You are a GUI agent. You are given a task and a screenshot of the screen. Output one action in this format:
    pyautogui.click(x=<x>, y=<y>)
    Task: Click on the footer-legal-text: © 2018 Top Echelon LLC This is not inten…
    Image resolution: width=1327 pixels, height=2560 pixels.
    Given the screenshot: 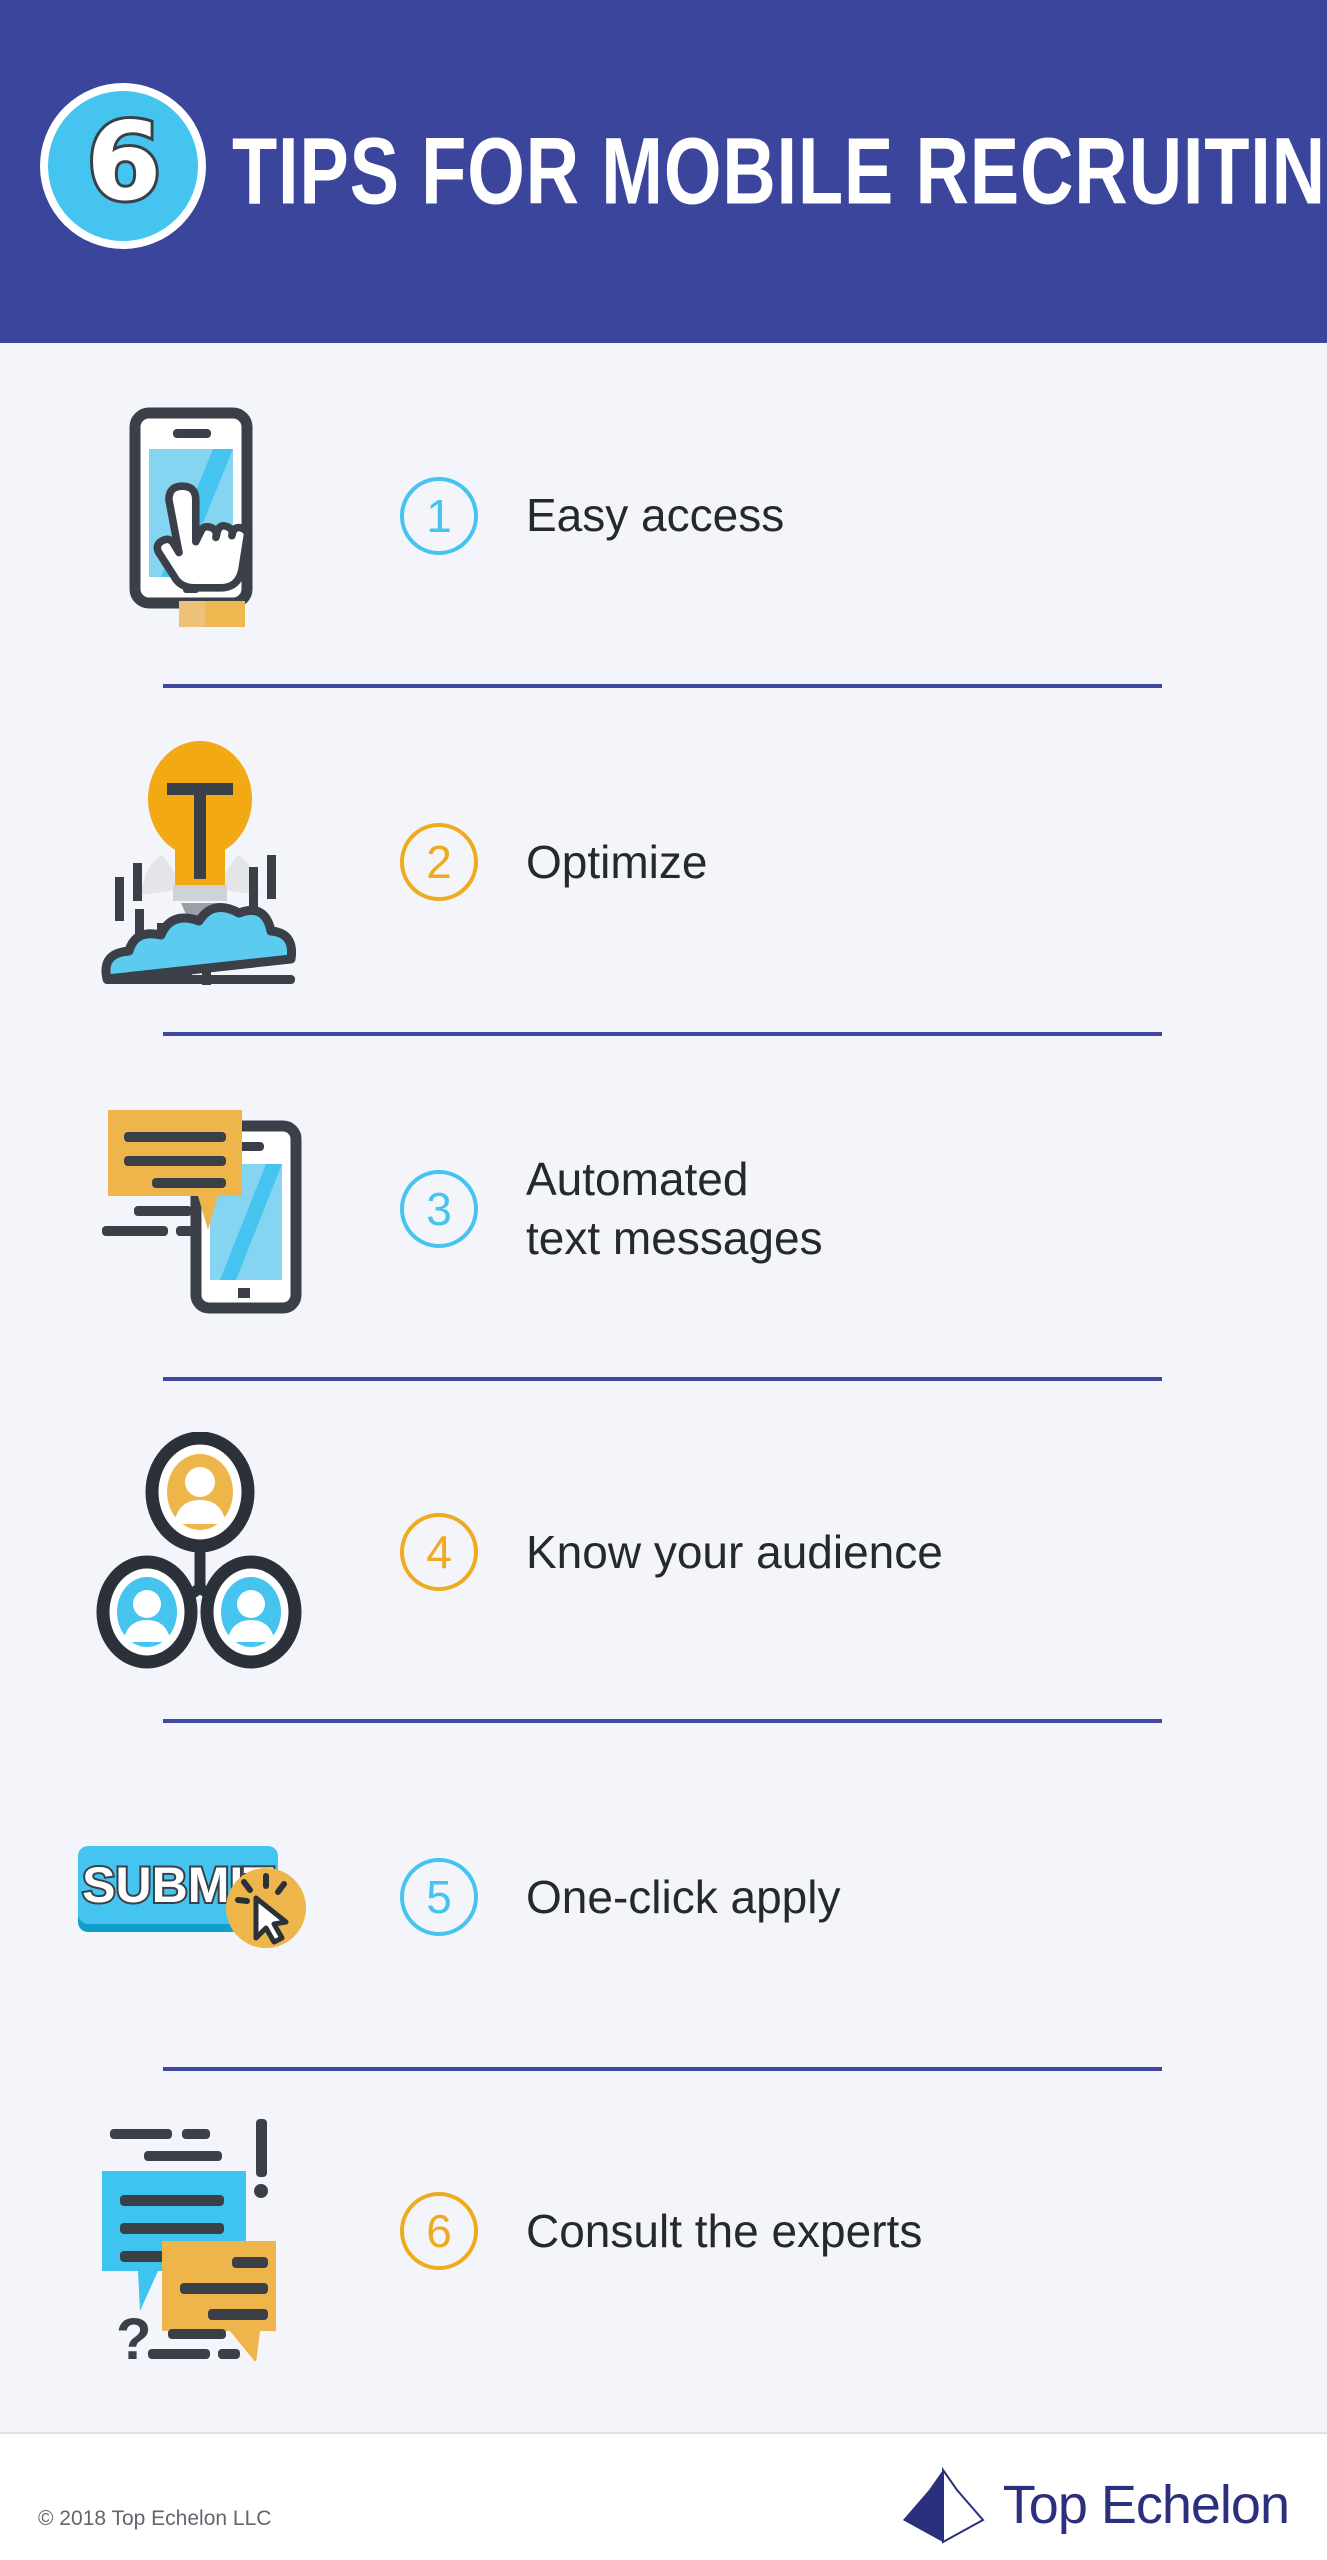 What is the action you would take?
    pyautogui.click(x=204, y=2515)
    